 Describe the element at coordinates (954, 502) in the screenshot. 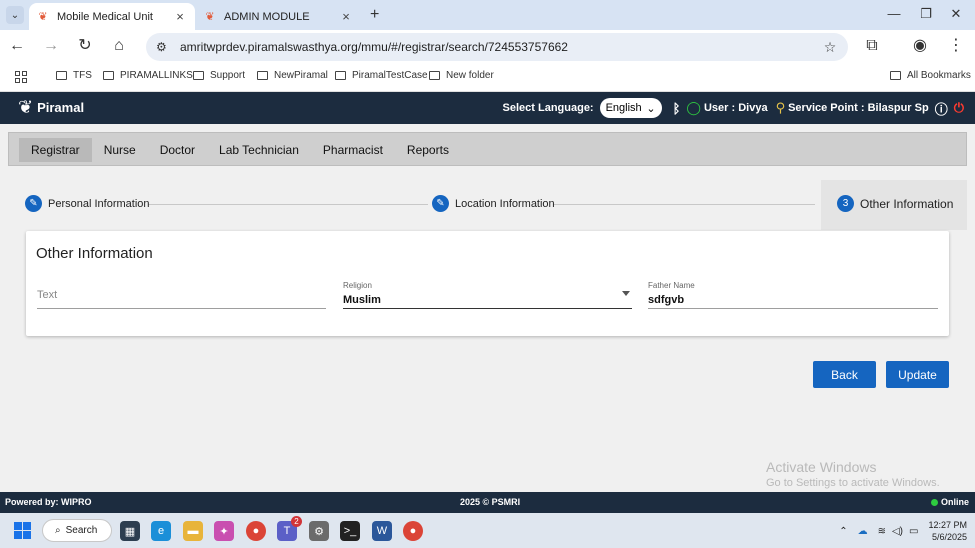

I see `status-label: Online` at that location.